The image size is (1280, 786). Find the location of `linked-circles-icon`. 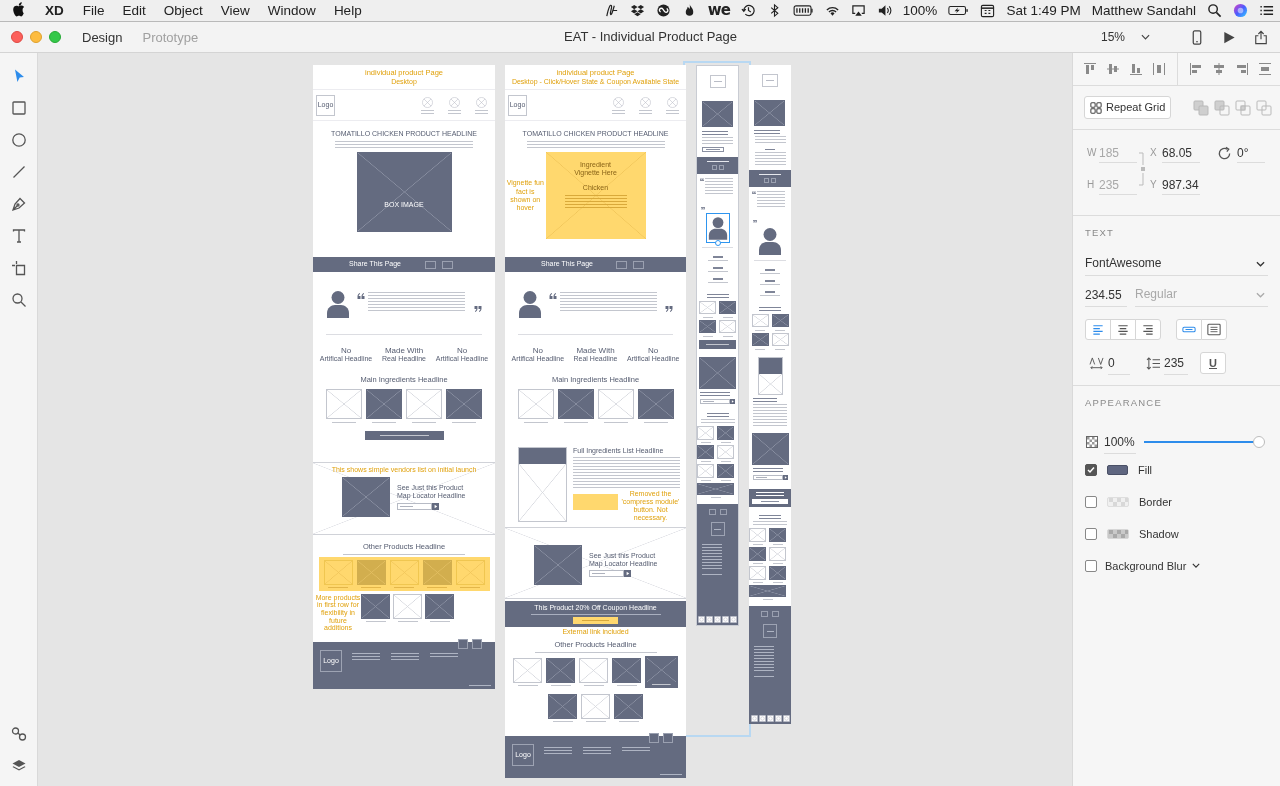

linked-circles-icon is located at coordinates (18, 734).